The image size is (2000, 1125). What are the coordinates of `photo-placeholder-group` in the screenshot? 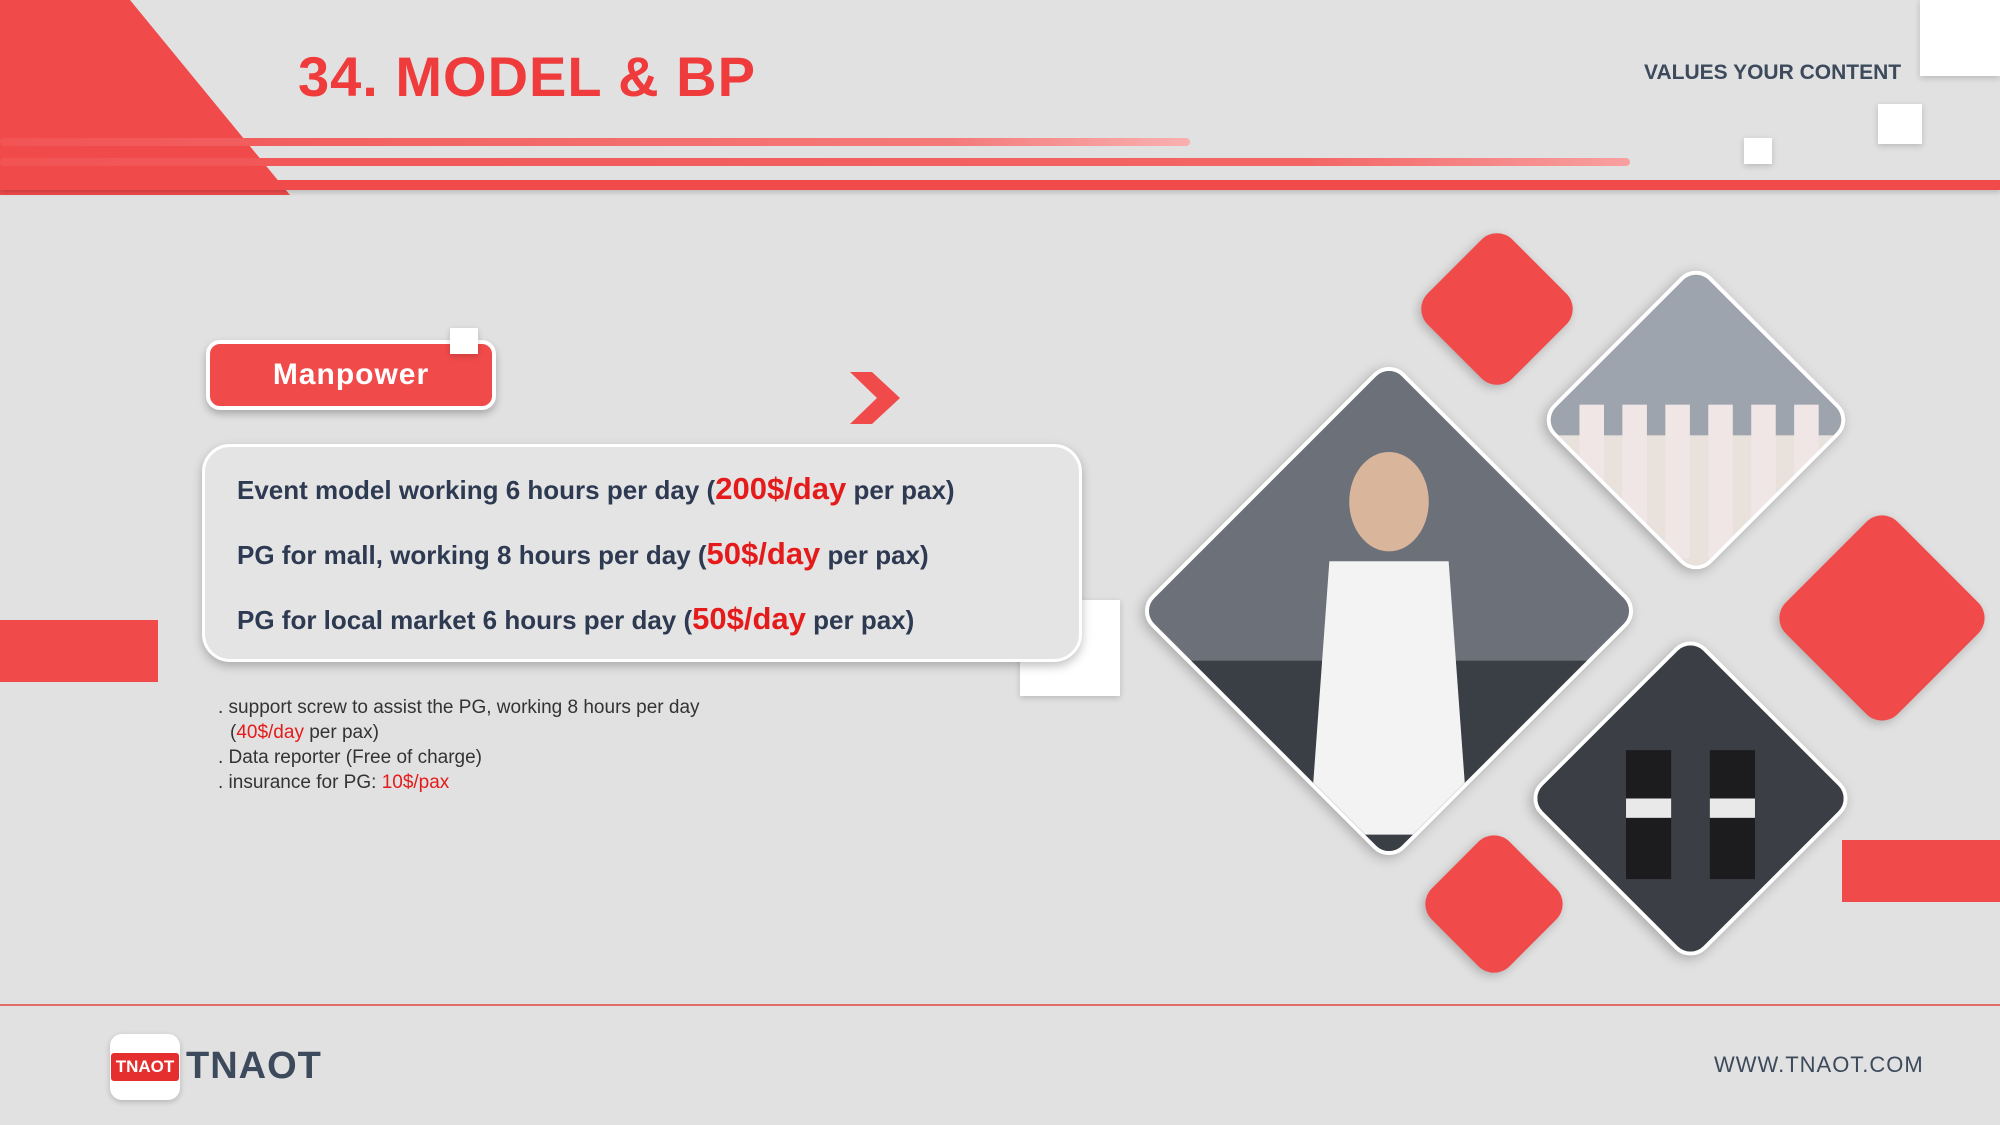 It's located at (1696, 420).